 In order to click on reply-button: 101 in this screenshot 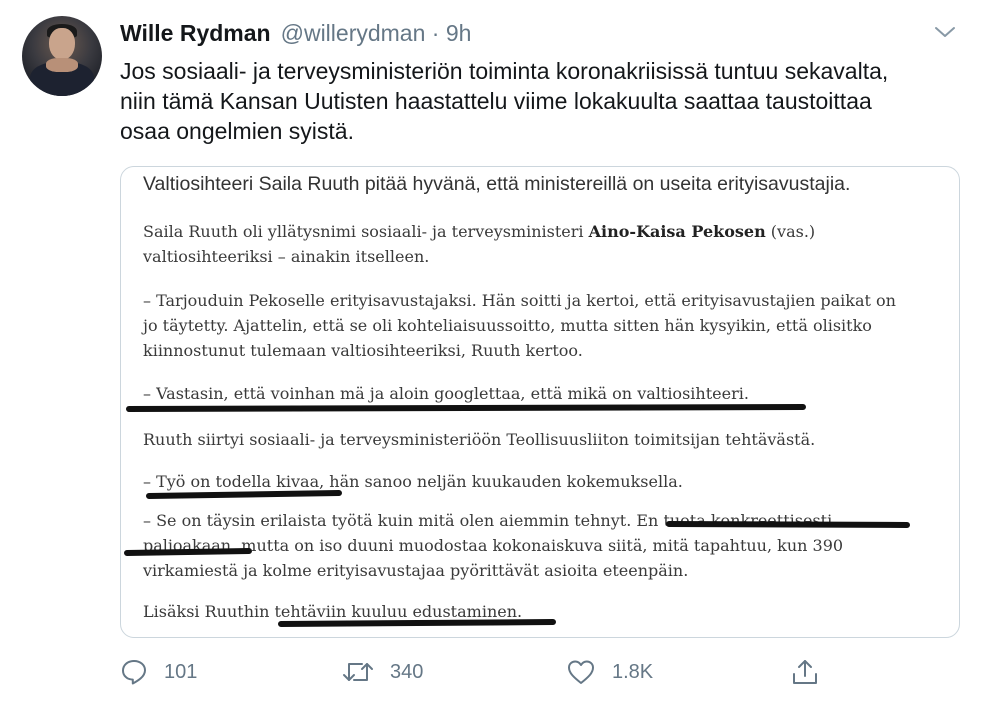, I will do `click(158, 672)`.